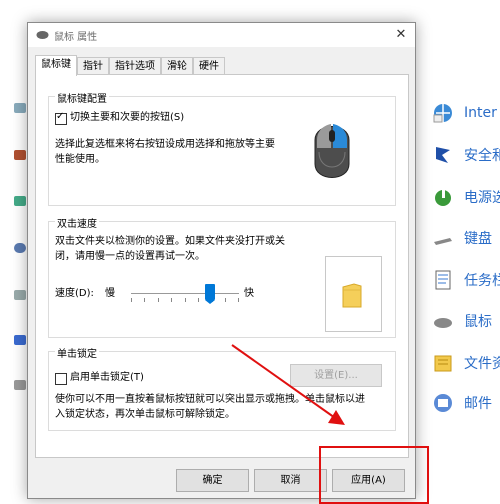  Describe the element at coordinates (56, 65) in the screenshot. I see `tab-buttons: 鼠标键` at that location.